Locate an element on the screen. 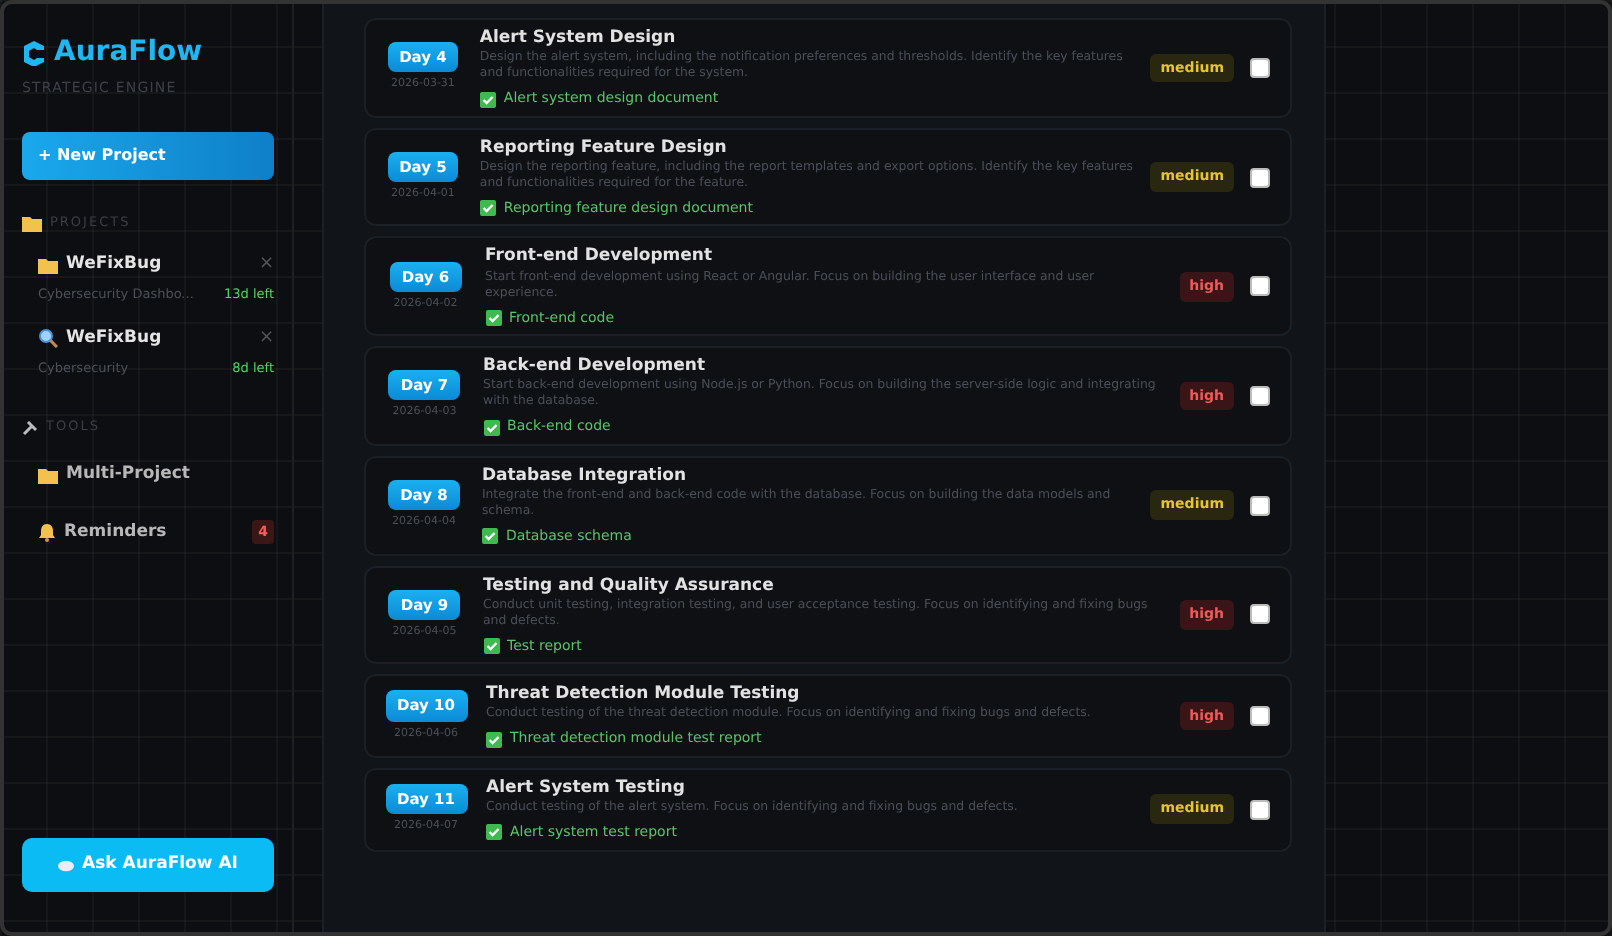 This screenshot has height=936, width=1612. task-title: Front-end Development is located at coordinates (600, 257).